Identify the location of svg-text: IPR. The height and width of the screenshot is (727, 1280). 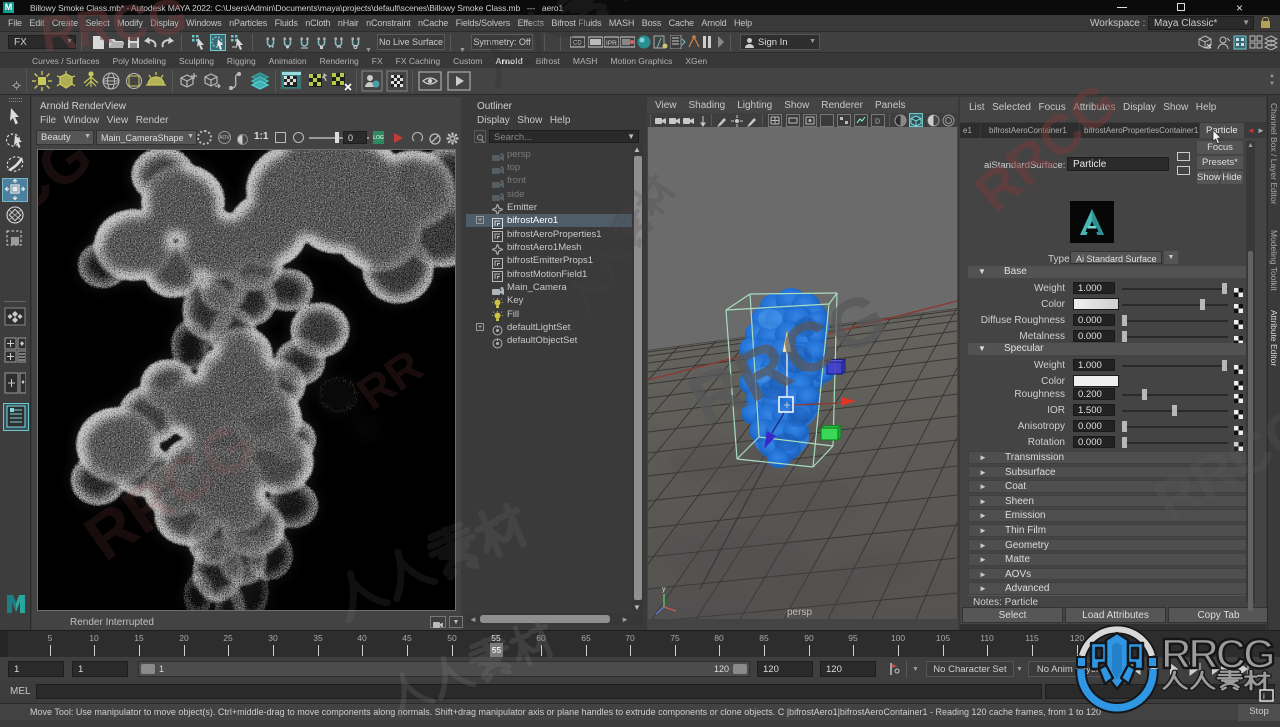
(611, 43).